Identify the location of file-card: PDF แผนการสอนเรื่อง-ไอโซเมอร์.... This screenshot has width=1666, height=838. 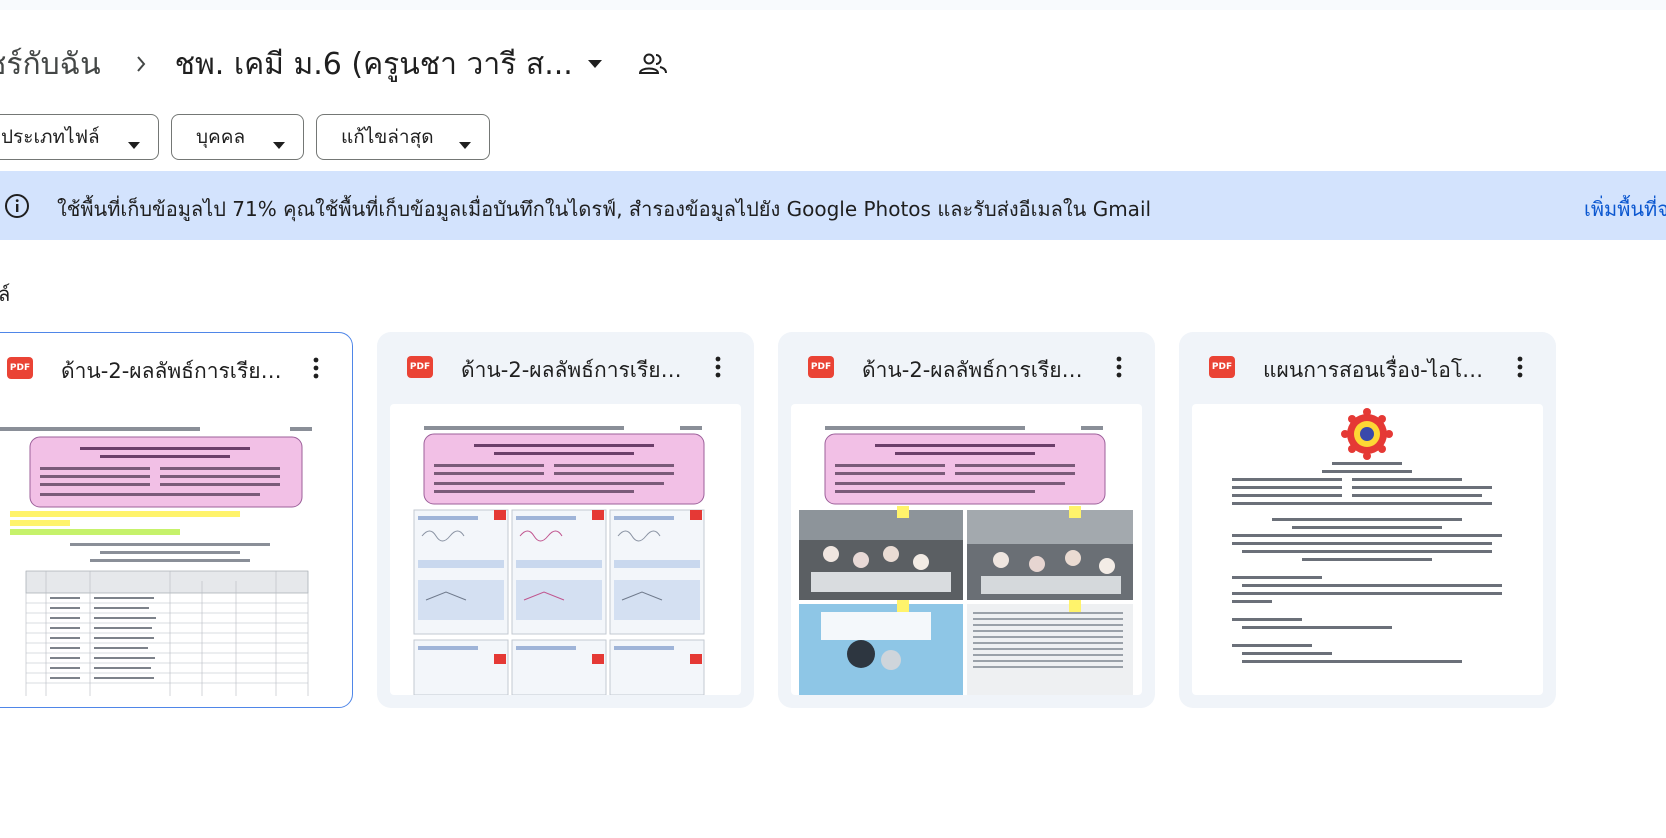
(1367, 520).